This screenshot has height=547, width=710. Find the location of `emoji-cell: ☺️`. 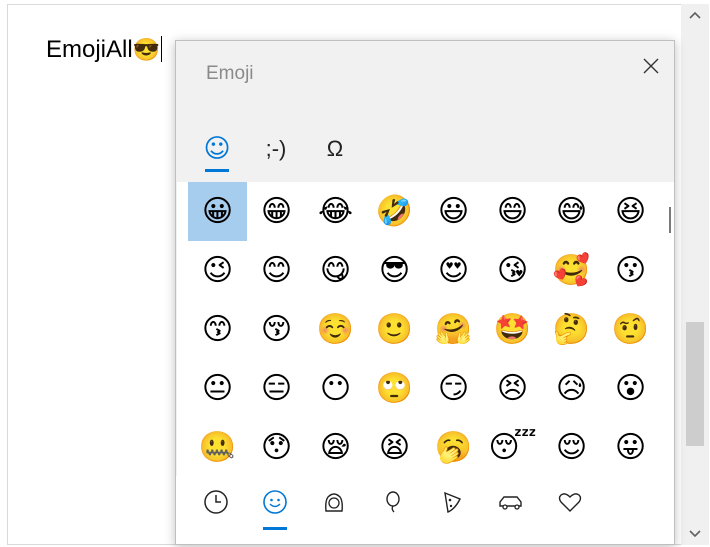

emoji-cell: ☺️ is located at coordinates (335, 329).